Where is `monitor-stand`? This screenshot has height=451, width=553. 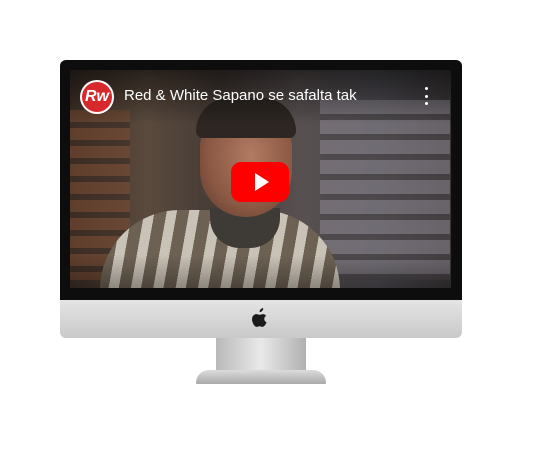 monitor-stand is located at coordinates (261, 355).